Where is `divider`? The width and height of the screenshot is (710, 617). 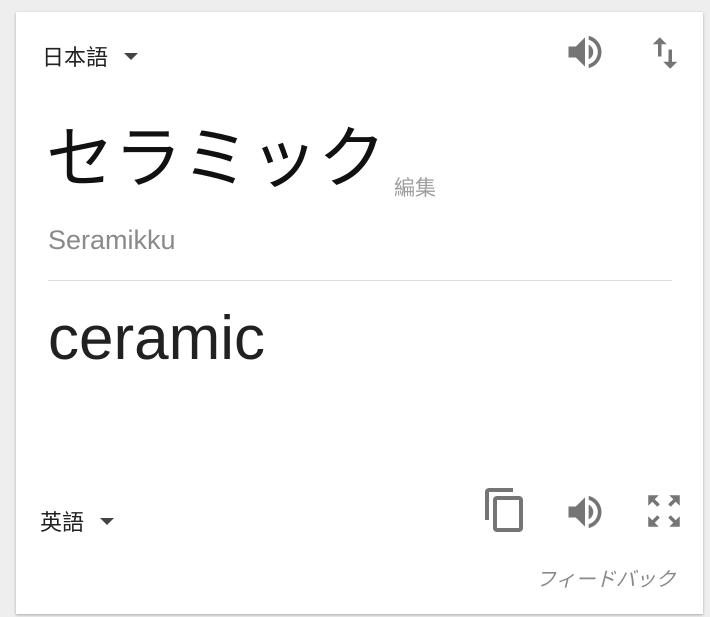
divider is located at coordinates (360, 280).